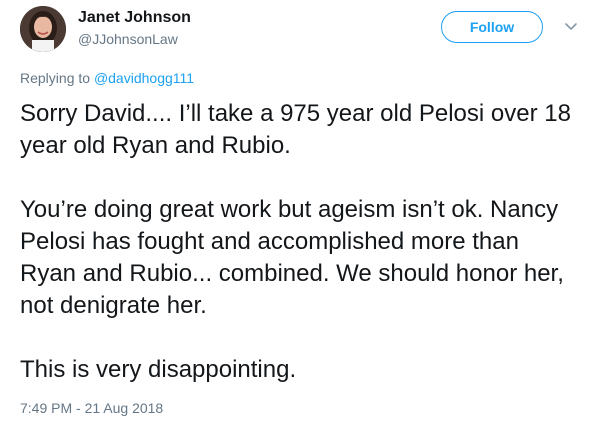 This screenshot has height=423, width=594. Describe the element at coordinates (128, 39) in the screenshot. I see `author-handle: @JJohnsonLaw` at that location.